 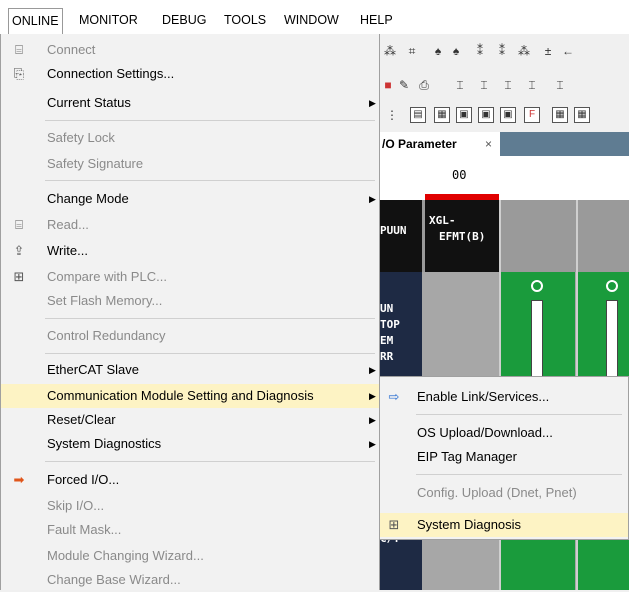 I want to click on document-tab-bar: /O Parameter ×, so click(x=504, y=144).